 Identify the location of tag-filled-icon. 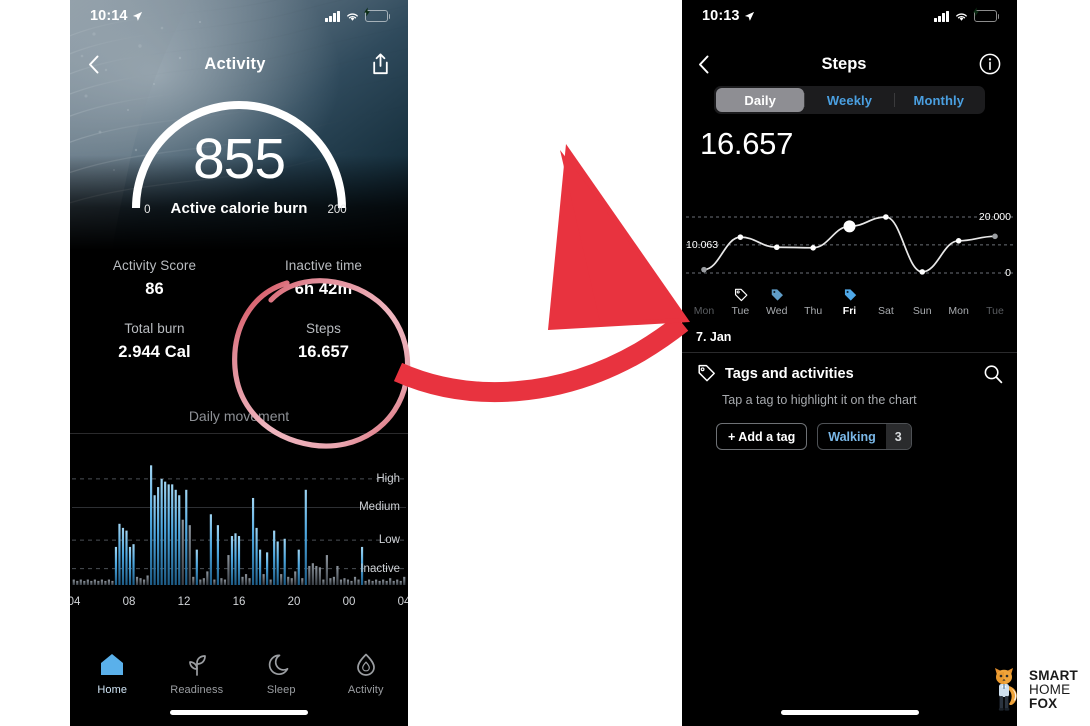
(849, 295).